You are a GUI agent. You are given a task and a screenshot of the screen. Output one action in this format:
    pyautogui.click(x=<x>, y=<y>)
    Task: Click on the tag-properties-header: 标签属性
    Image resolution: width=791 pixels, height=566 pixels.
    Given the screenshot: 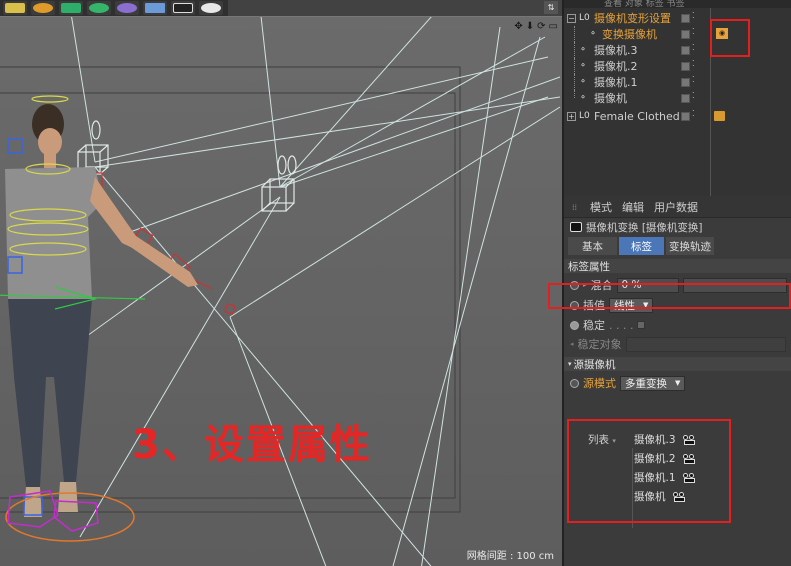 What is the action you would take?
    pyautogui.click(x=677, y=266)
    